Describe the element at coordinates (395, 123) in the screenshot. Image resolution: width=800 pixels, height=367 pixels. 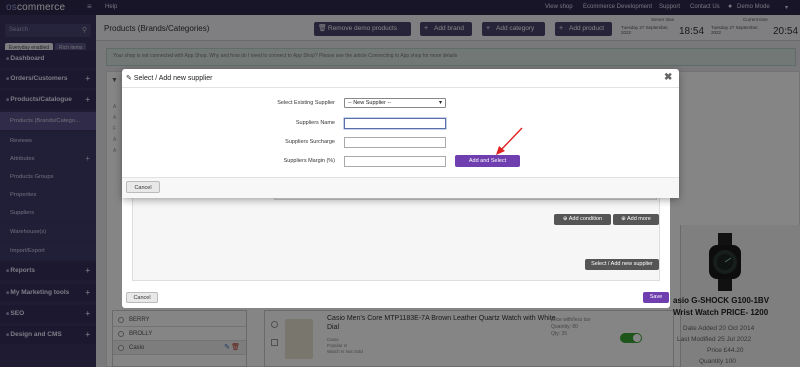
I see `supplier-name-input` at that location.